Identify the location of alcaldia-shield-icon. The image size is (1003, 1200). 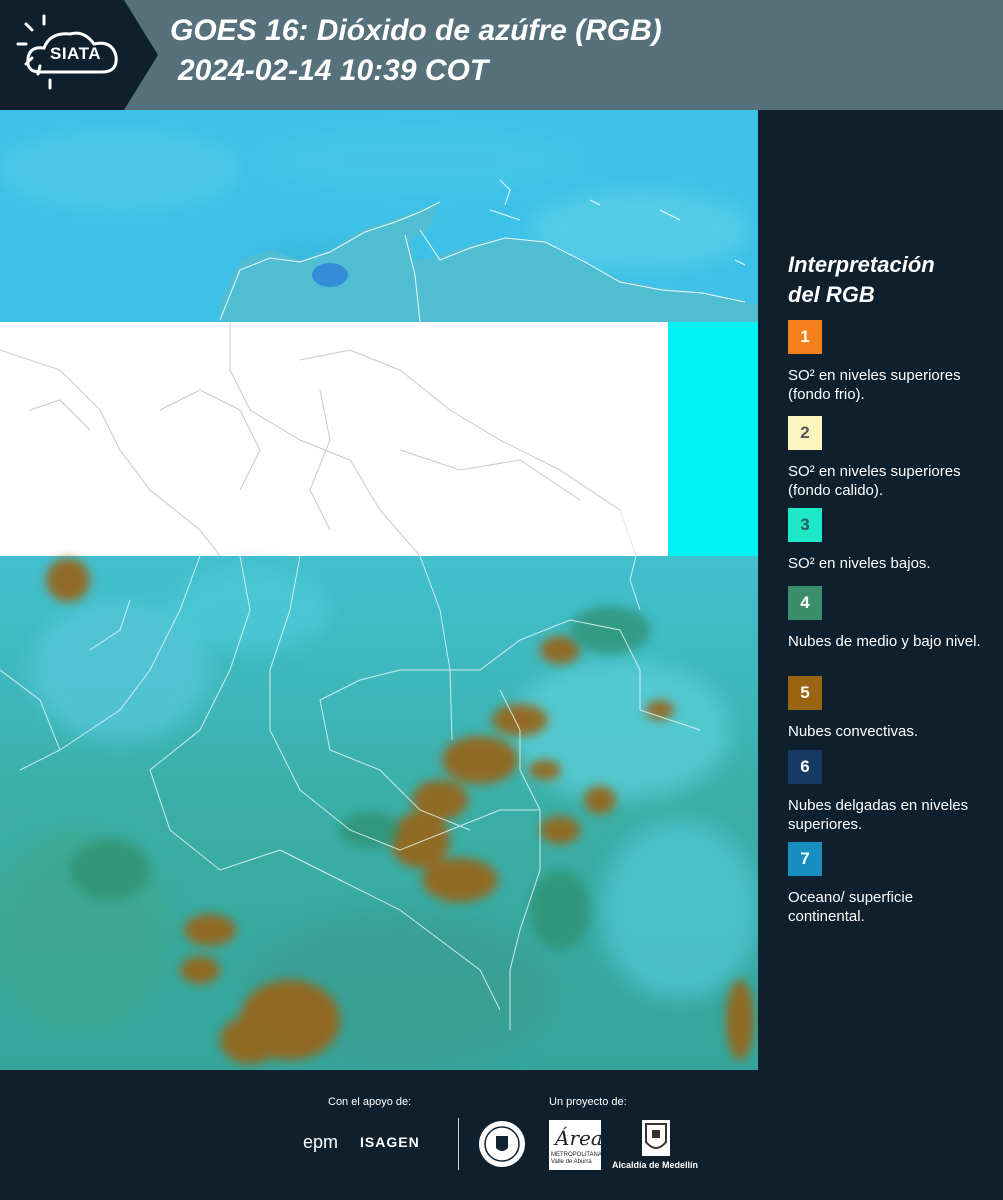
(656, 1138).